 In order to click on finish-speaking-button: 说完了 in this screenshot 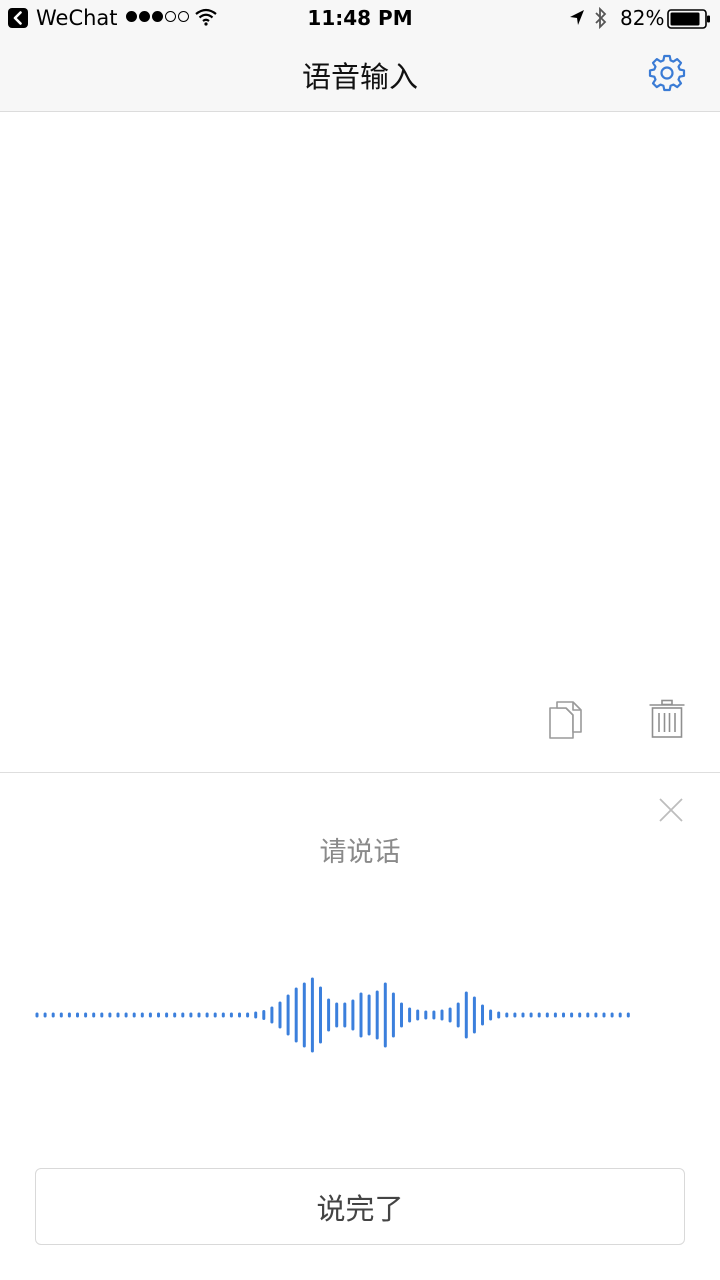, I will do `click(360, 1206)`.